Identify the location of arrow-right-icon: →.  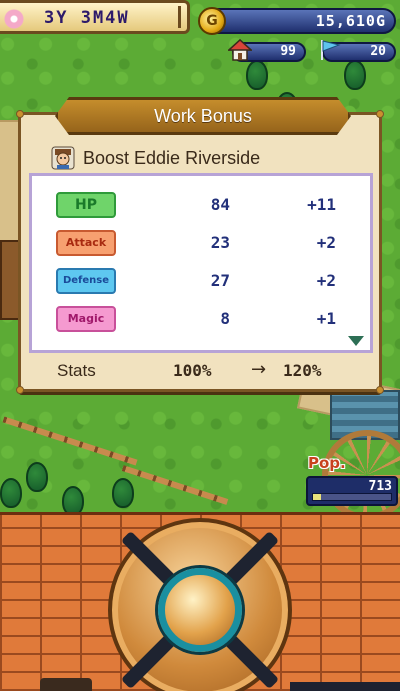
(259, 369).